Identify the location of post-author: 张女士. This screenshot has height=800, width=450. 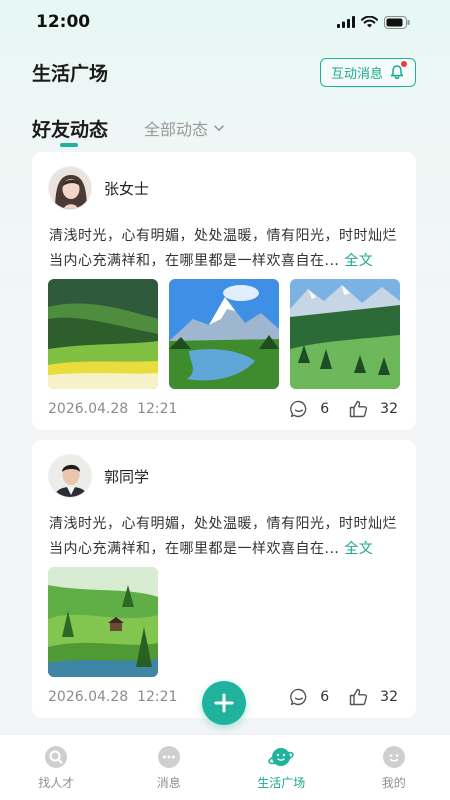
(98, 188).